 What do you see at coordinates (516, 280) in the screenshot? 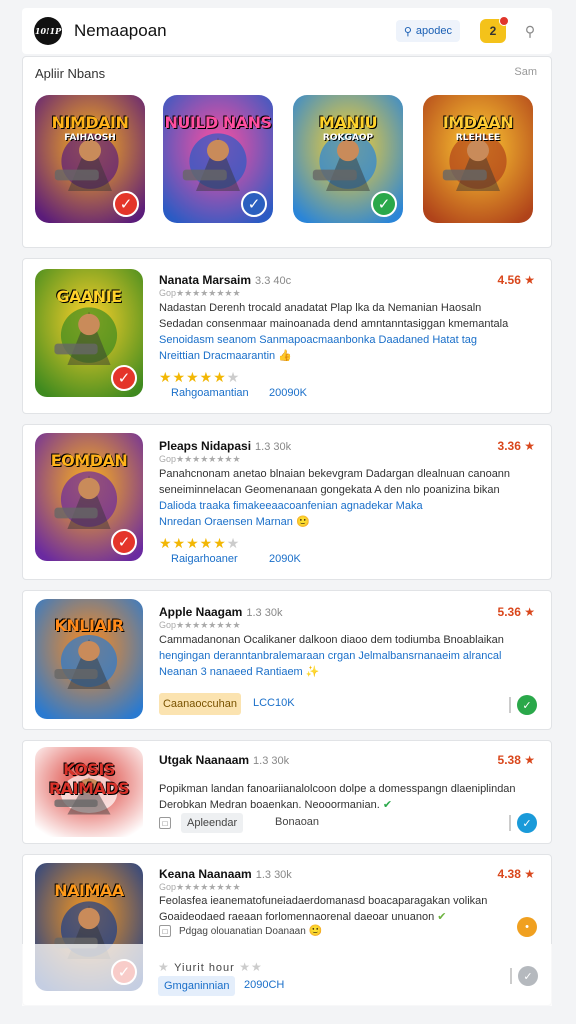
I see `app-price: 4.56 ★` at bounding box center [516, 280].